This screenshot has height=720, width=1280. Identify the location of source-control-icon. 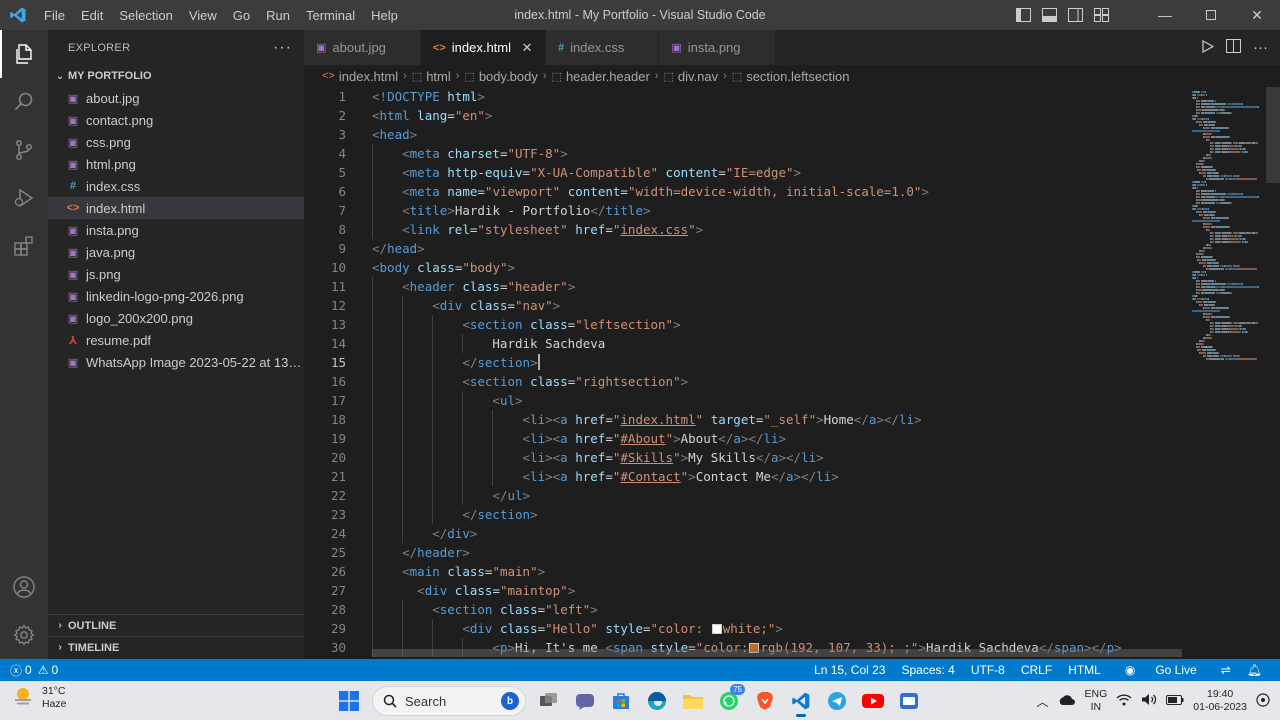
(24, 150).